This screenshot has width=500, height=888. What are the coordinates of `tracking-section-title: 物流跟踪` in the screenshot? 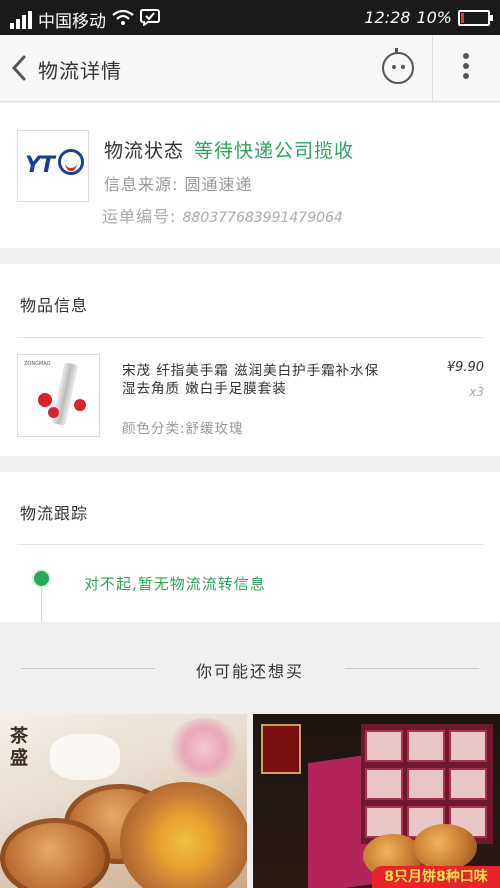 It's located at (54, 513).